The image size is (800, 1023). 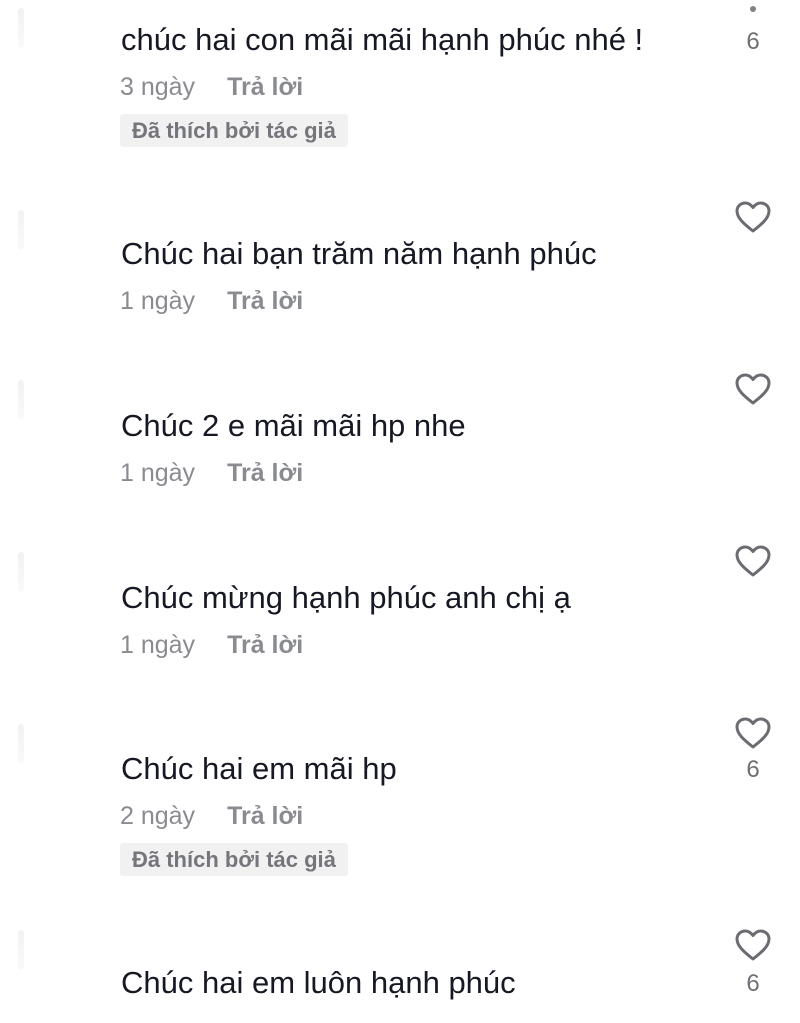 I want to click on comment-meta: 3 ngày Trả lời, so click(x=211, y=87).